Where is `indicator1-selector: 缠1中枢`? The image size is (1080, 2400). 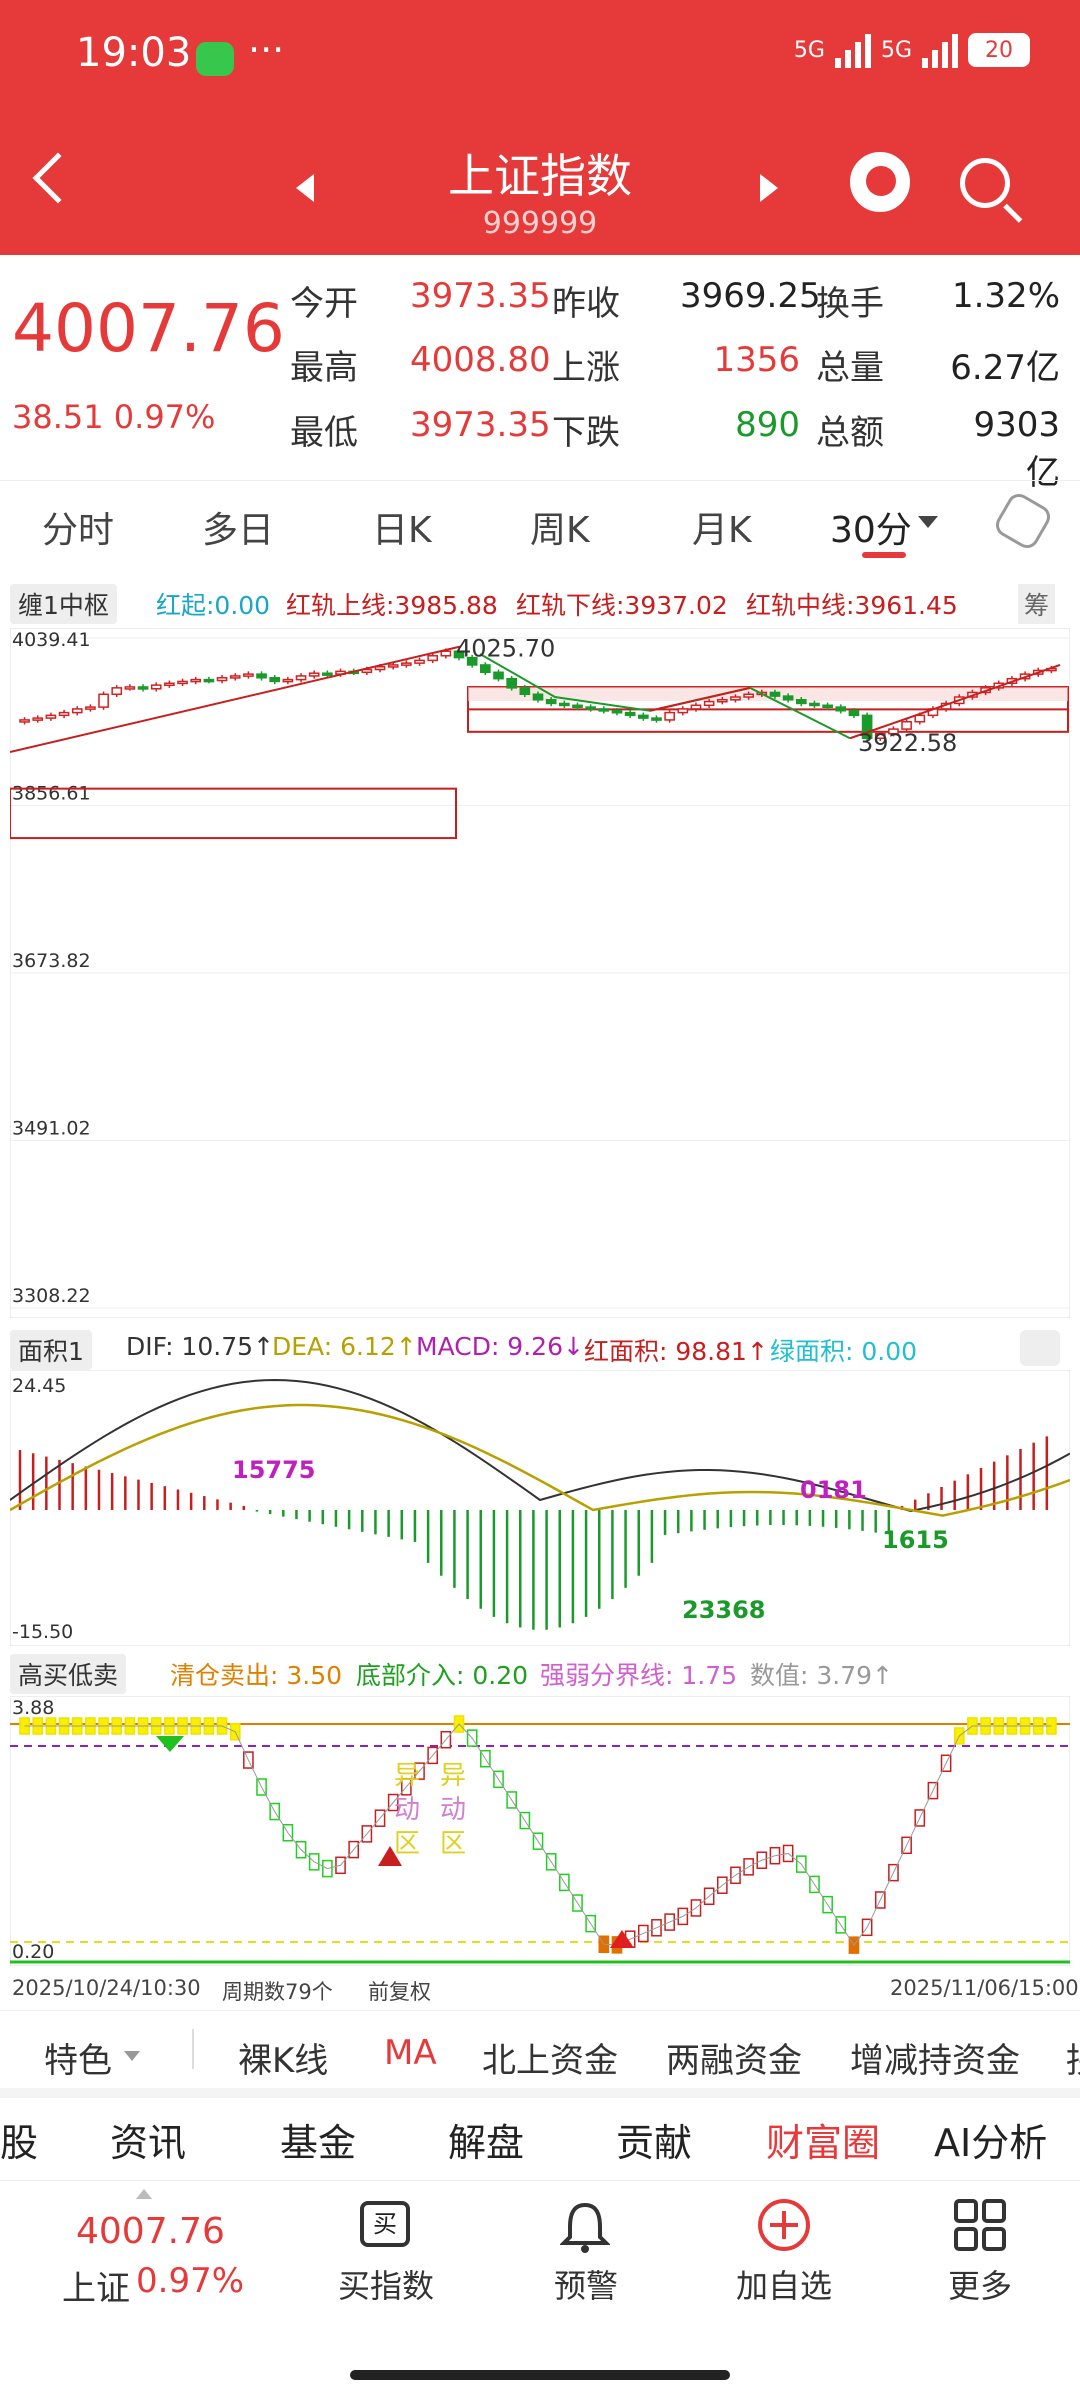
indicator1-selector: 缠1中枢 is located at coordinates (63, 604).